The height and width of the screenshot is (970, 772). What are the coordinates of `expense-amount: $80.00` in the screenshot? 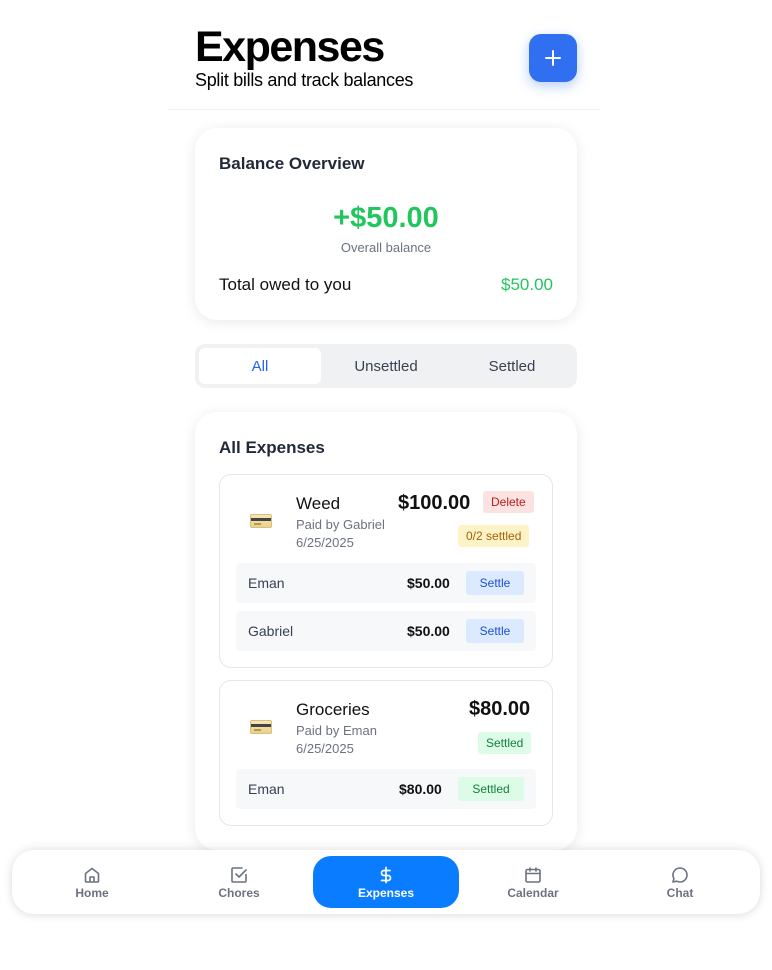 It's located at (500, 709).